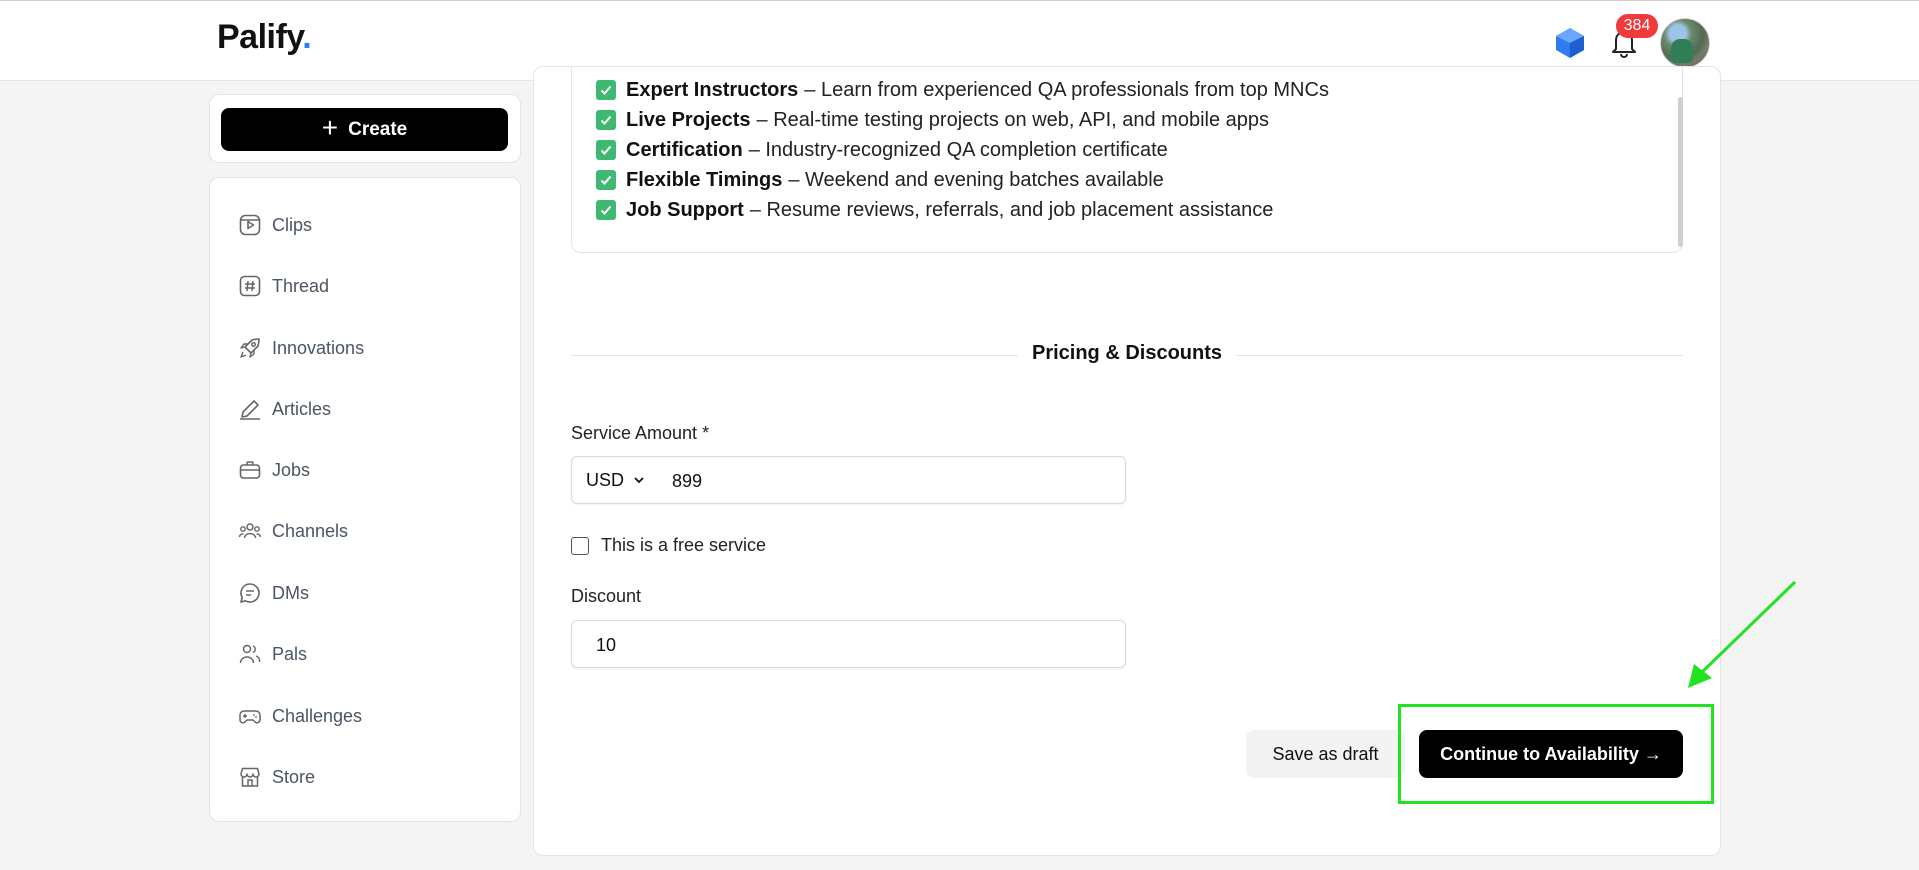 This screenshot has width=1919, height=870. What do you see at coordinates (300, 716) in the screenshot?
I see `sidebar-item-challenges: Challenges` at bounding box center [300, 716].